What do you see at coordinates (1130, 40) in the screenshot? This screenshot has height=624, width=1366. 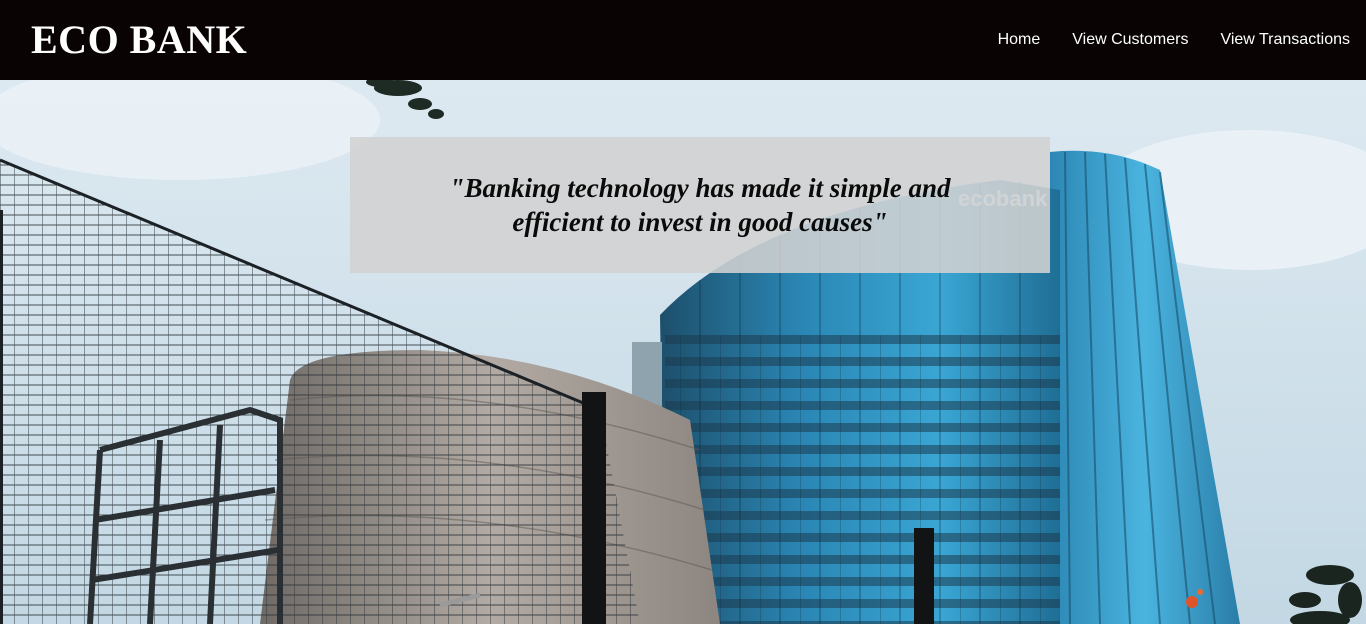 I see `nav-link-view-customers: View Customers` at bounding box center [1130, 40].